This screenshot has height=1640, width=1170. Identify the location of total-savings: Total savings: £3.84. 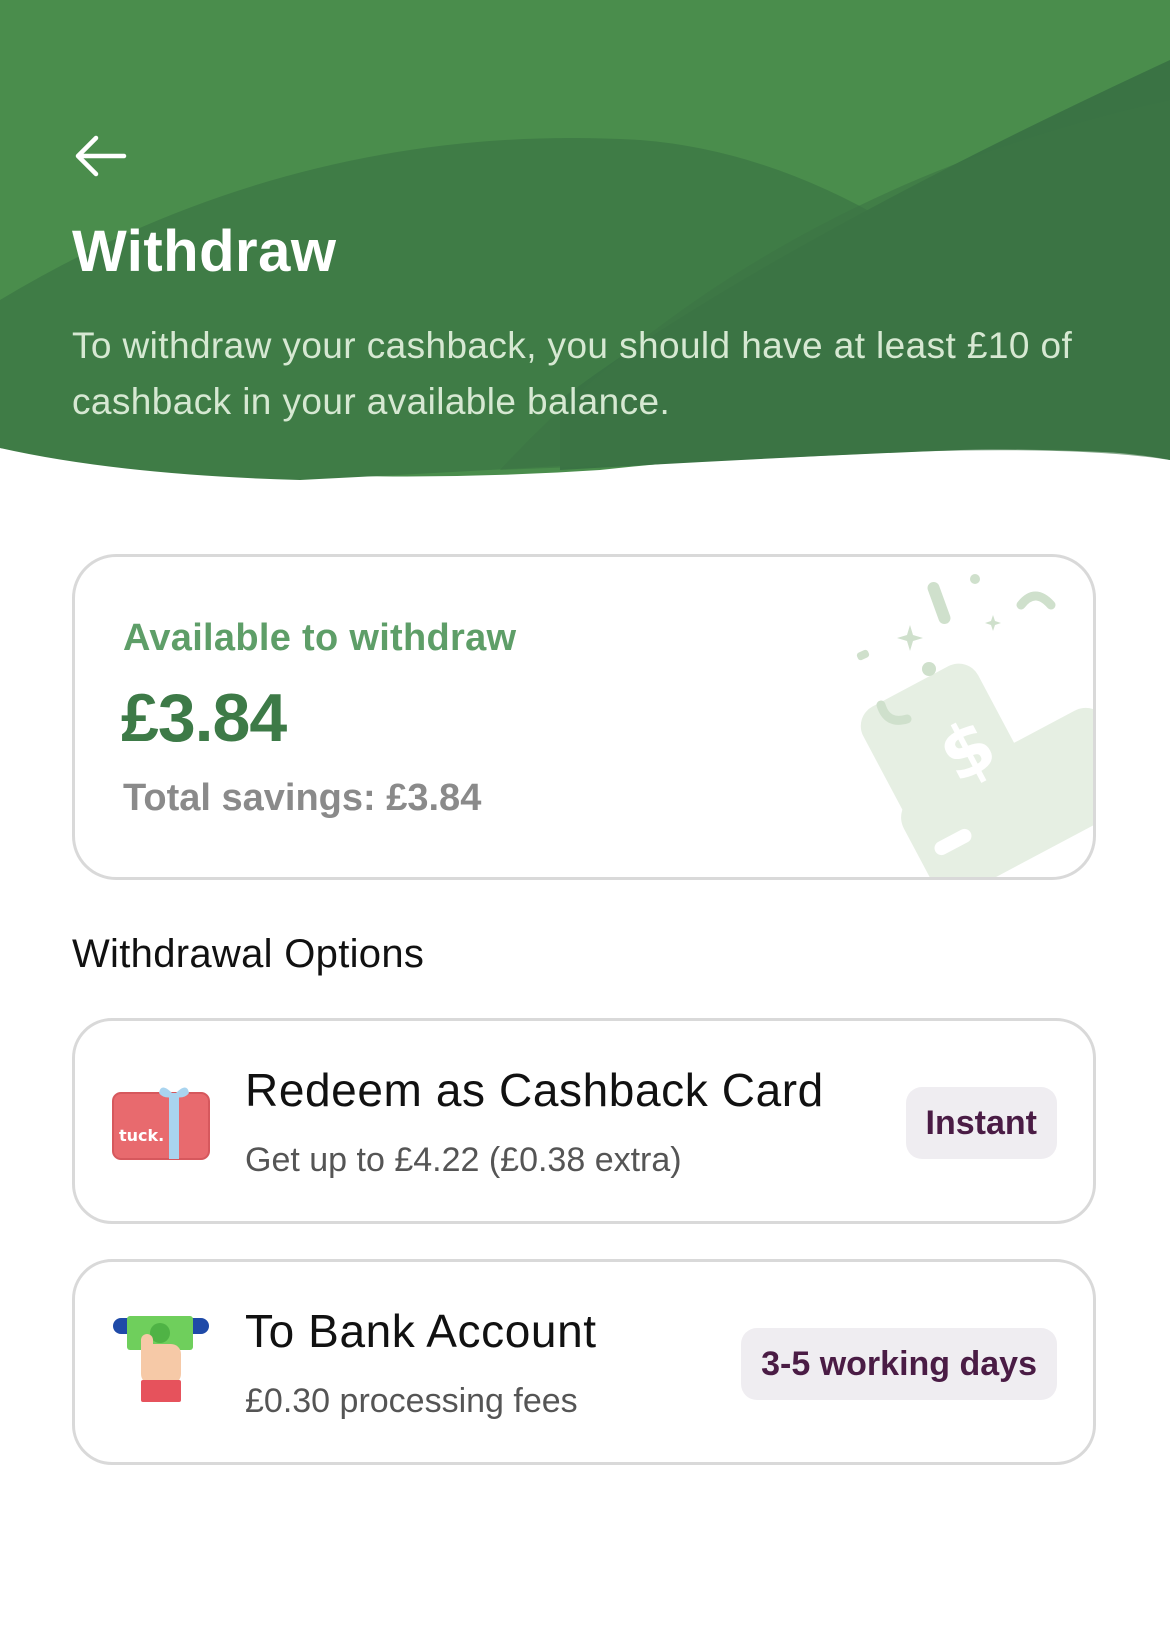
(302, 798).